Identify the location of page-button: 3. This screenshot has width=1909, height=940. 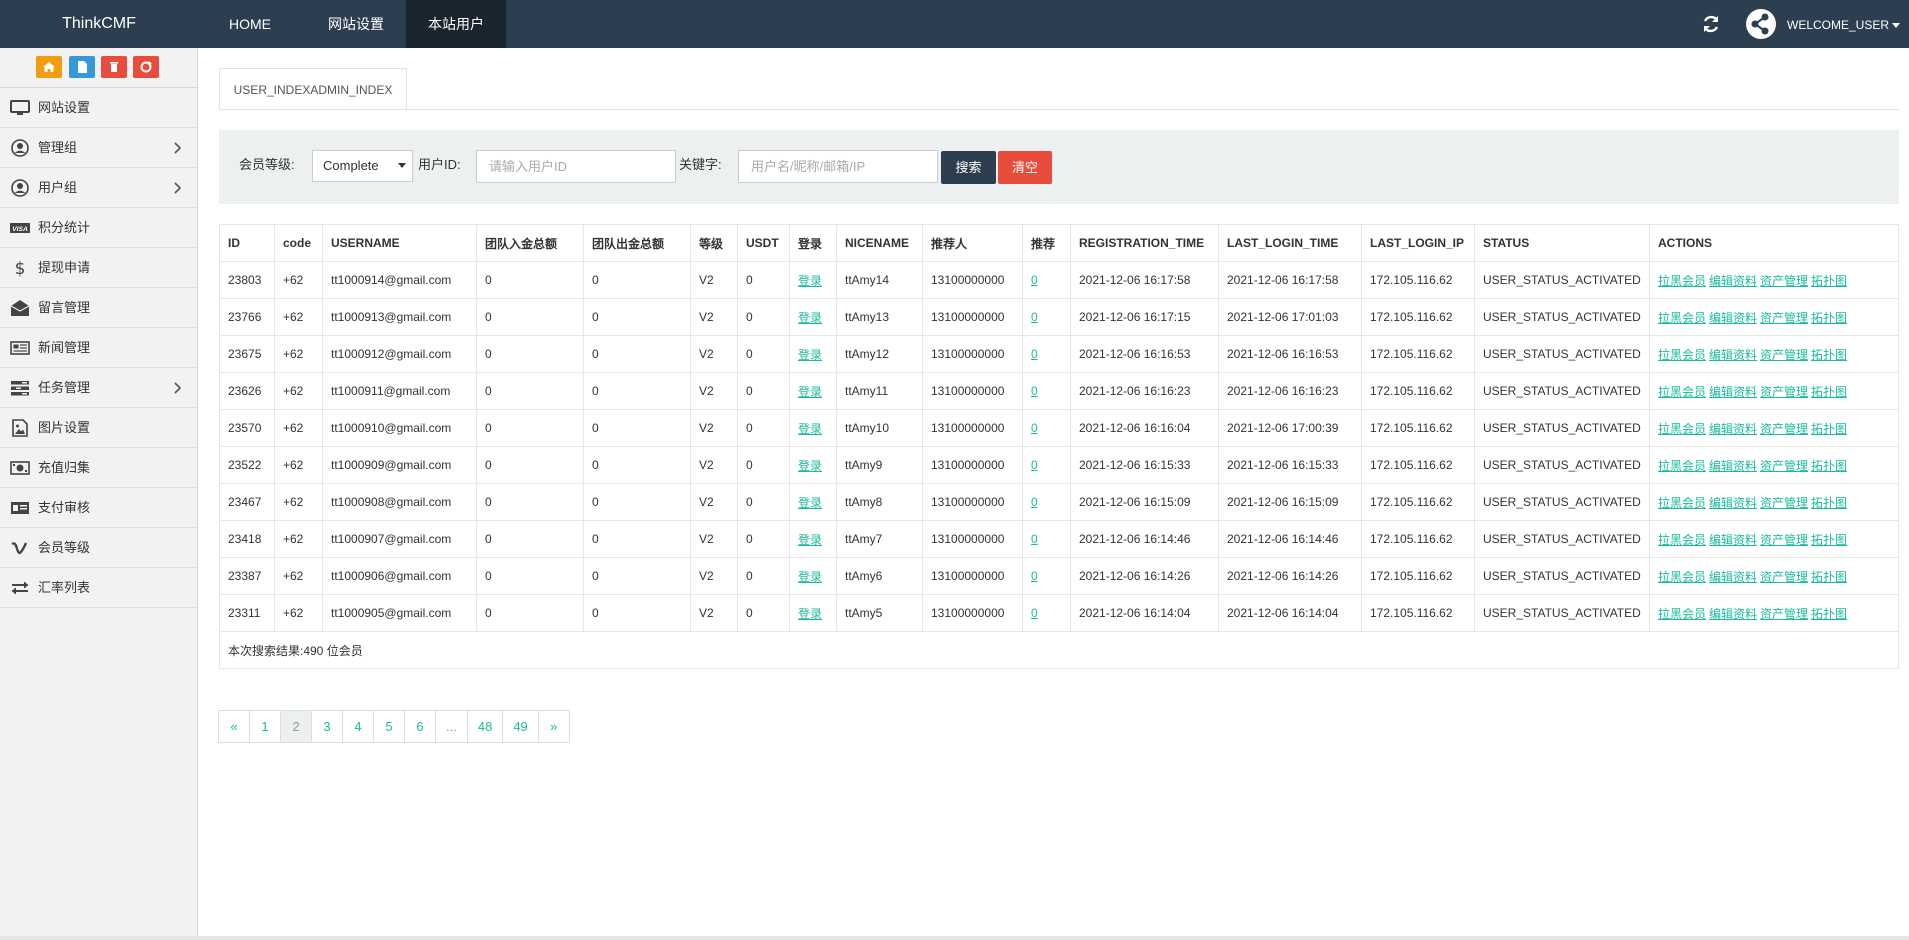
(327, 726).